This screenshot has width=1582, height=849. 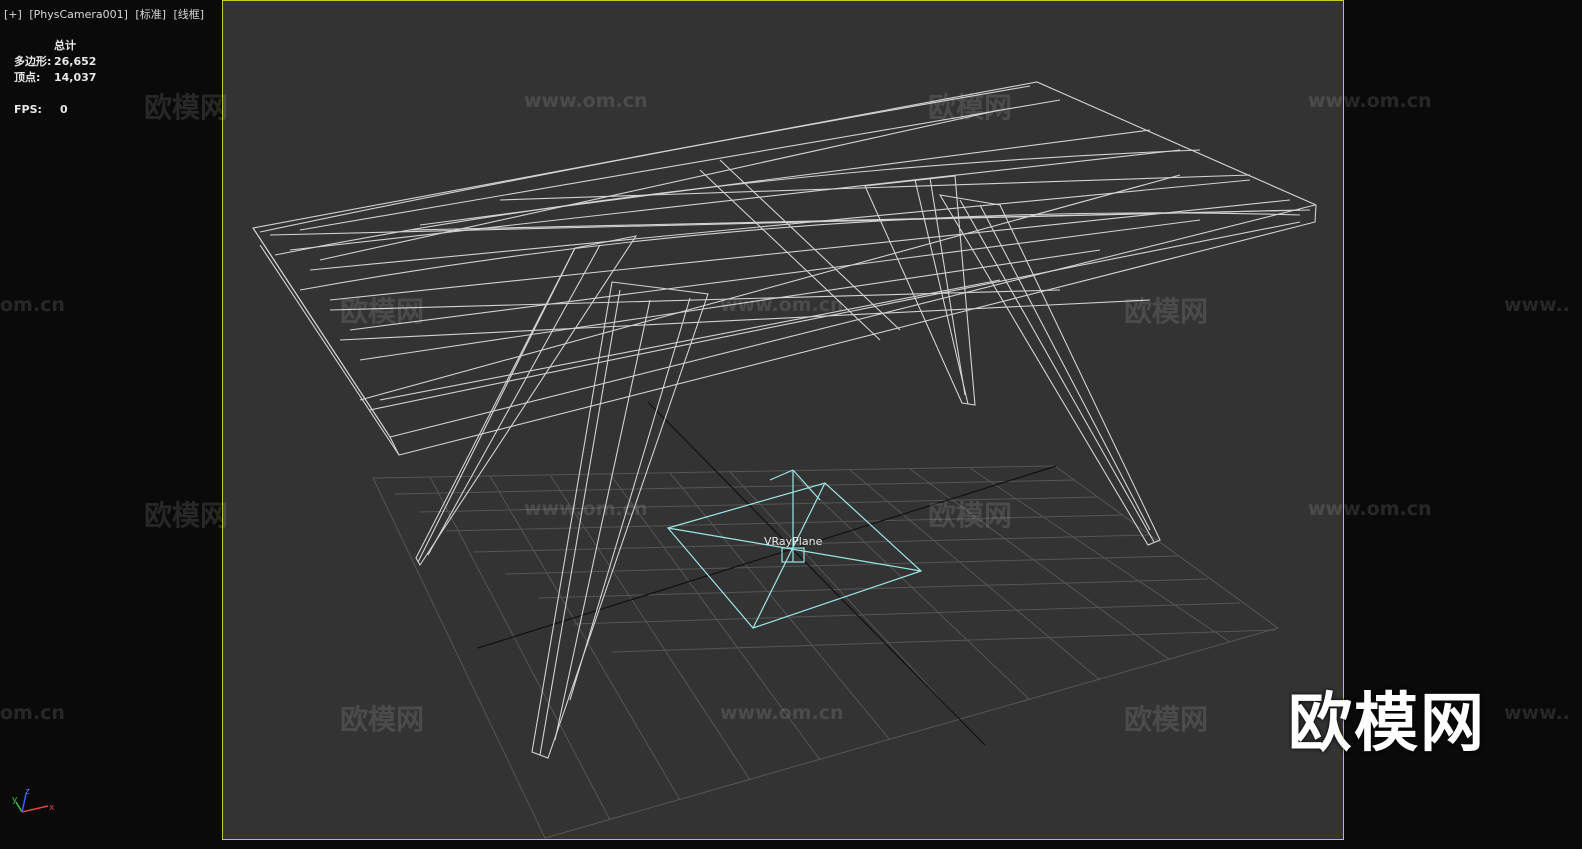 What do you see at coordinates (15, 800) in the screenshot?
I see `axis-y-label: y` at bounding box center [15, 800].